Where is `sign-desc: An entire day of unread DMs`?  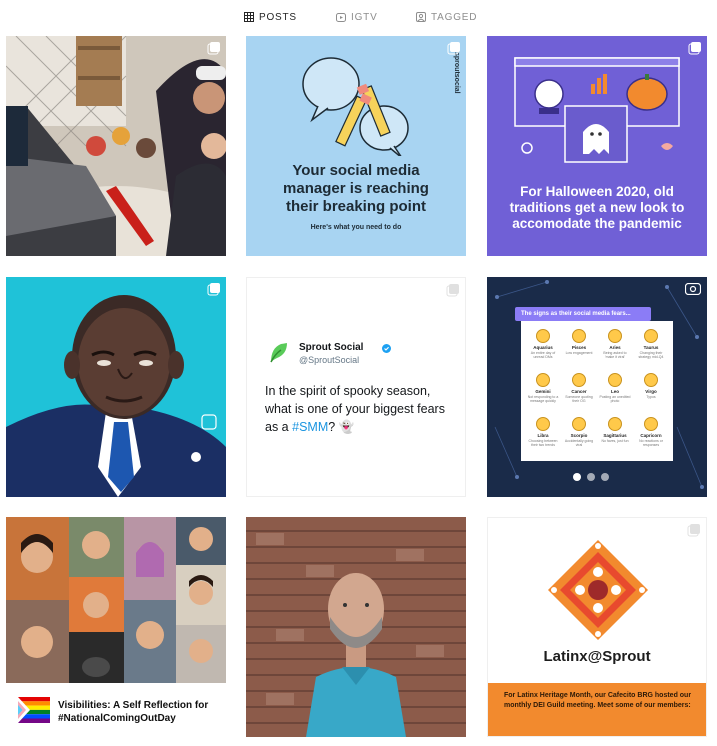
sign-desc: An entire day of unread DMs is located at coordinates (543, 355).